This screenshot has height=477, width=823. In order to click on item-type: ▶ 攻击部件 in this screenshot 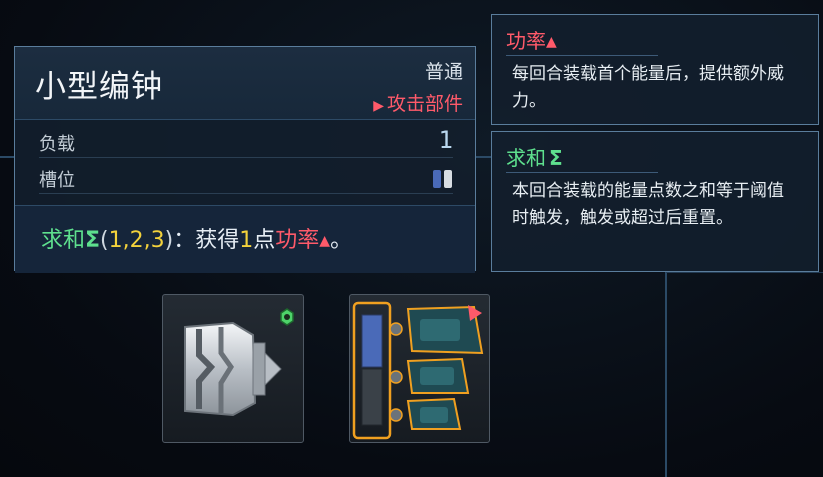, I will do `click(418, 102)`.